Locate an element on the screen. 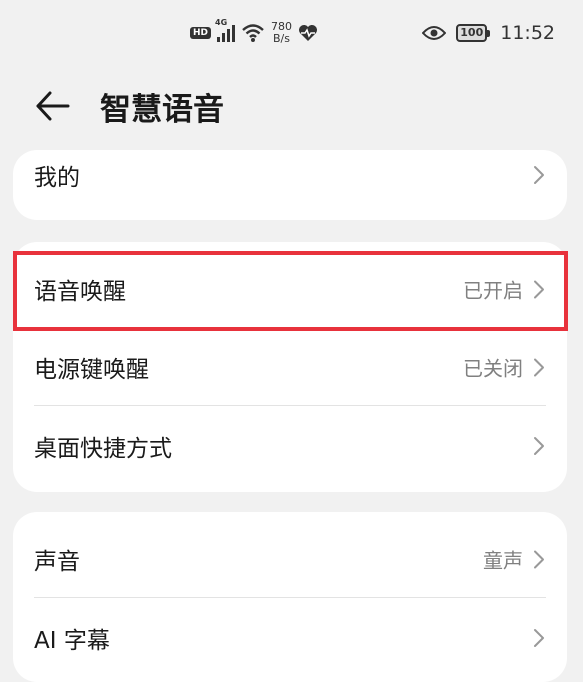 The width and height of the screenshot is (583, 682). list-item-value: 已开启 is located at coordinates (493, 290).